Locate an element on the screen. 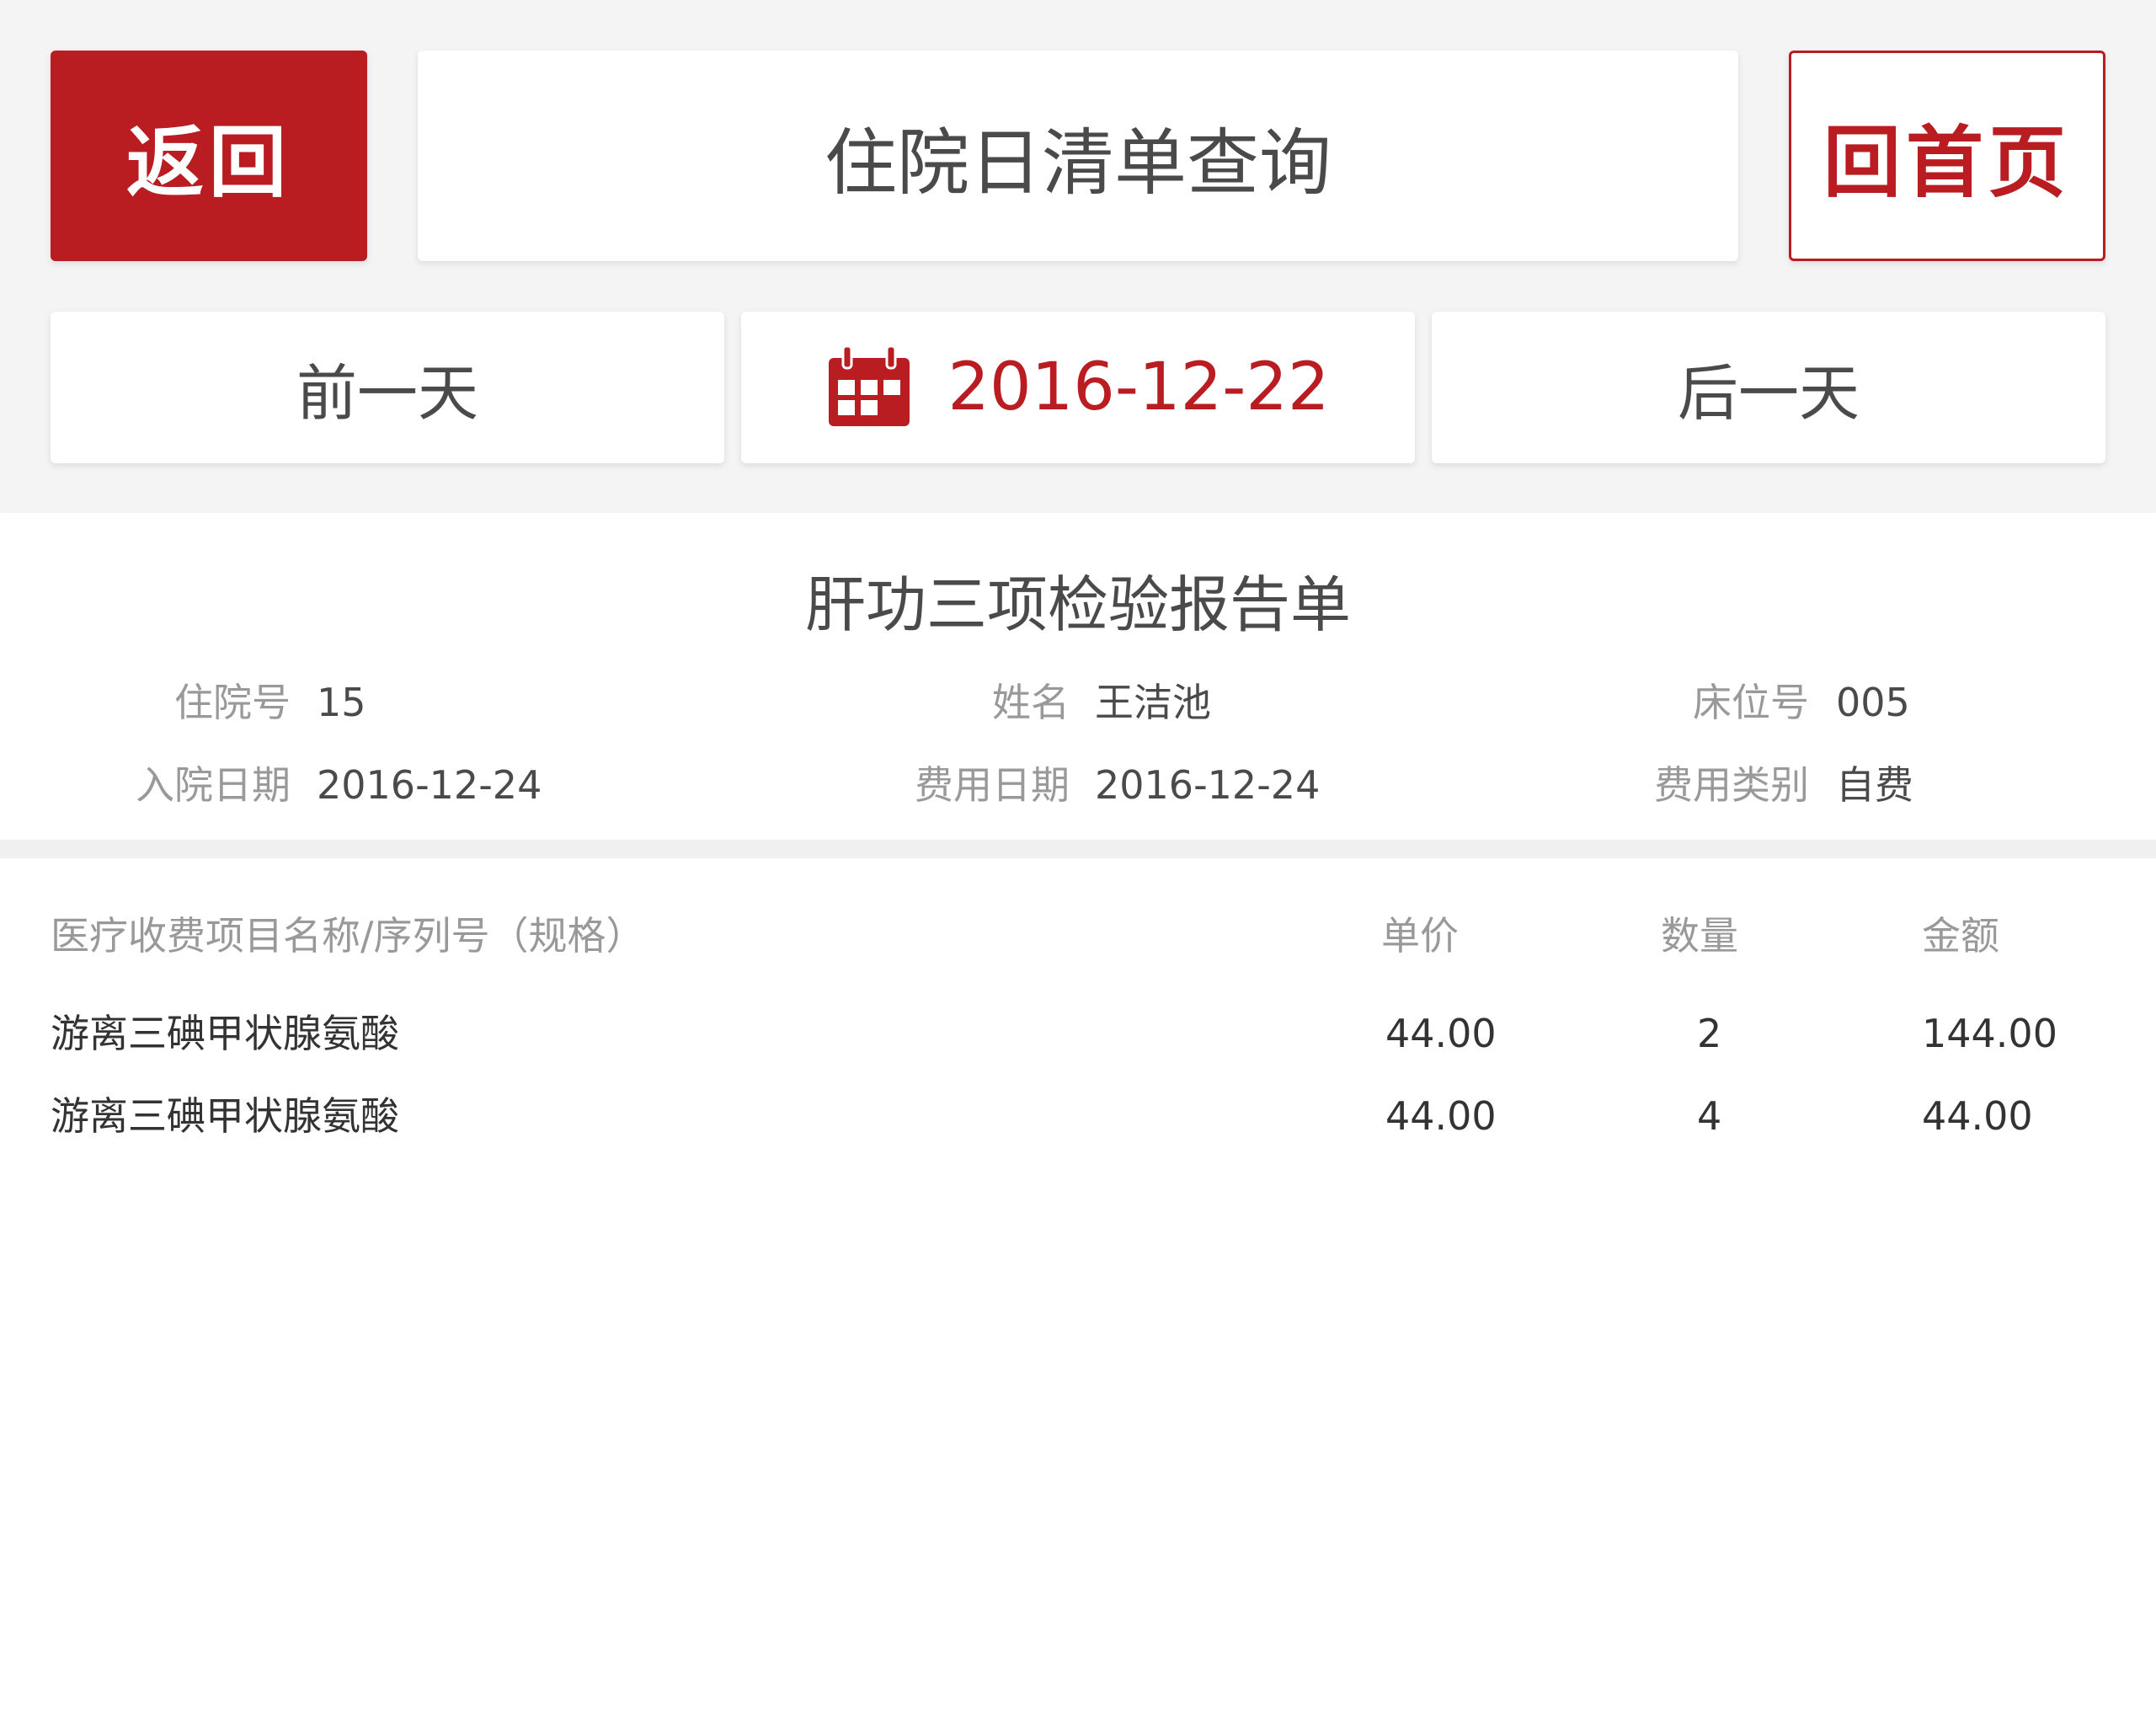 This screenshot has height=1725, width=2156. previous-day-button: 前一天 is located at coordinates (387, 387).